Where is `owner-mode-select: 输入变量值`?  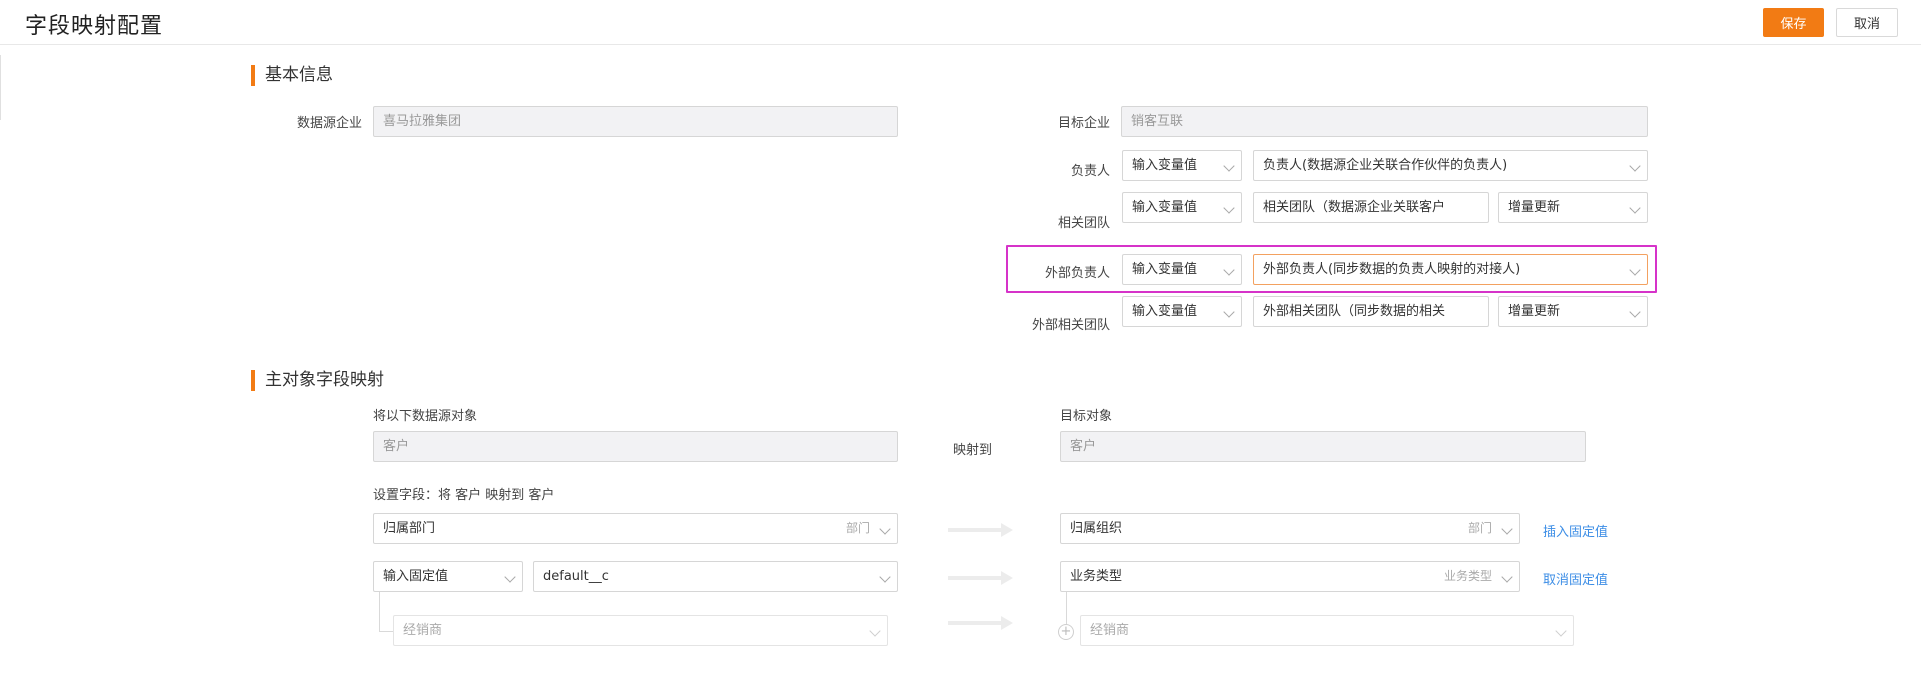
owner-mode-select: 输入变量值 is located at coordinates (1182, 165).